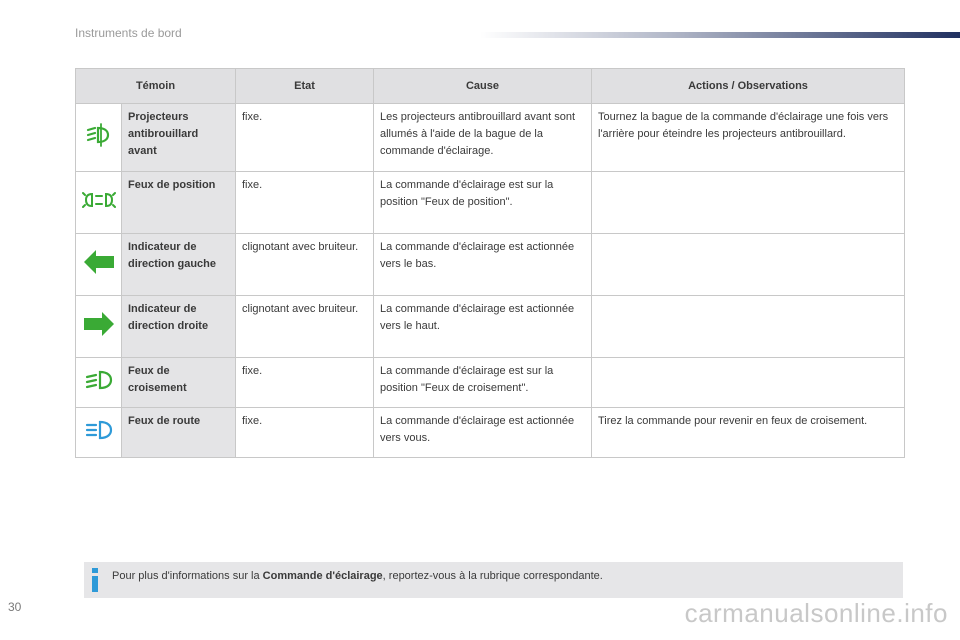 The height and width of the screenshot is (640, 960). What do you see at coordinates (816, 613) in the screenshot?
I see `watermark: carmanualsonline.info` at bounding box center [816, 613].